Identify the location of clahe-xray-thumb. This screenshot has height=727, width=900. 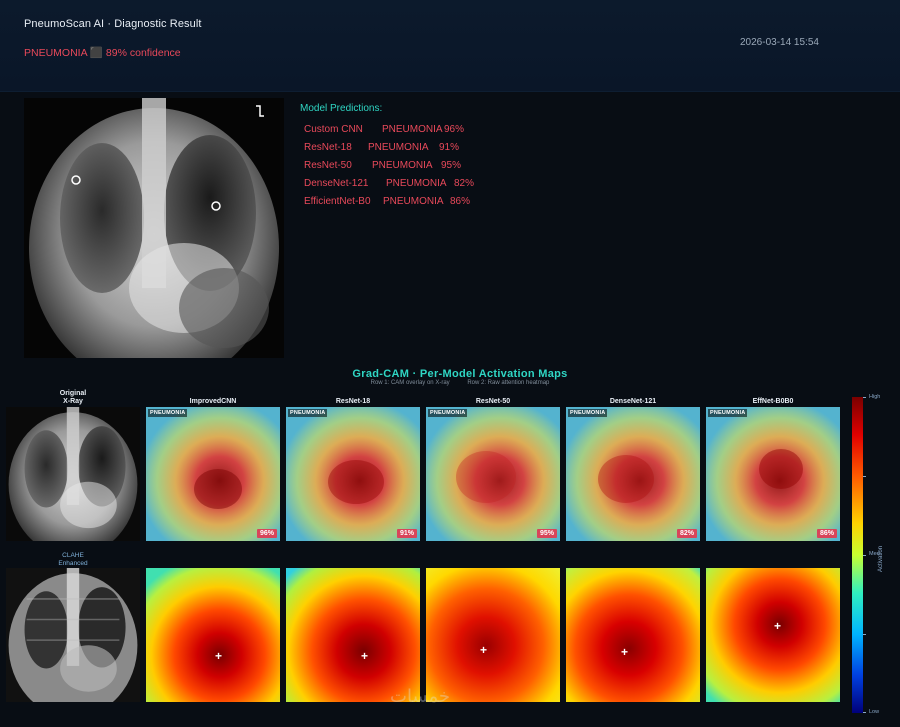
(73, 635).